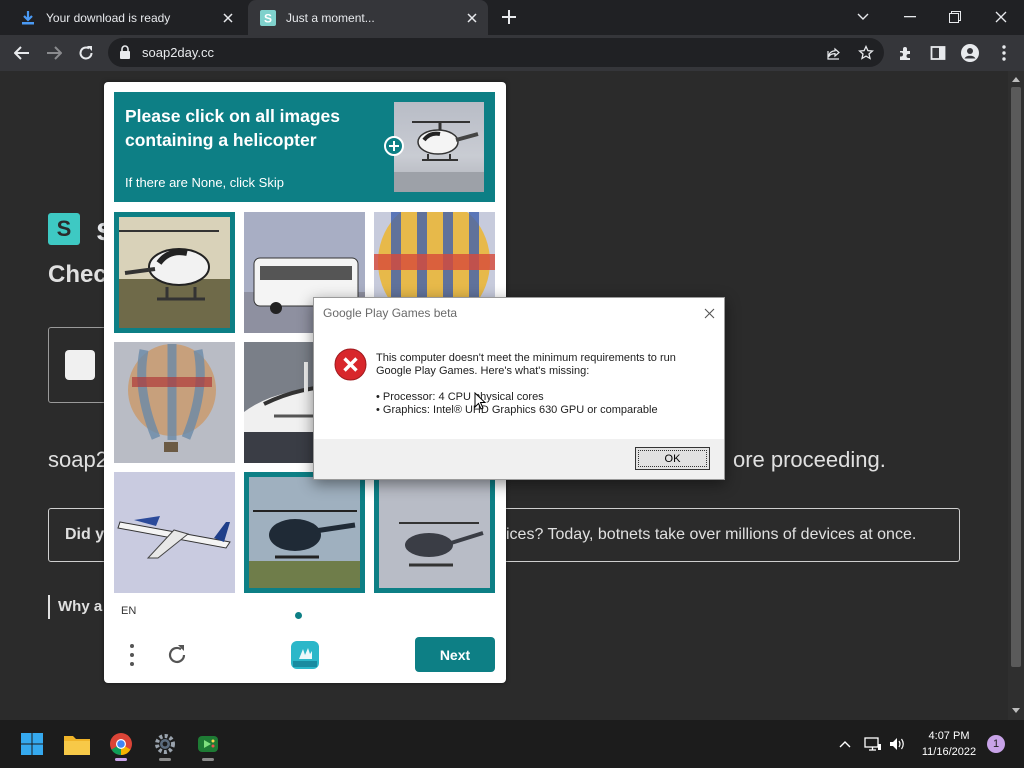 The image size is (1024, 768). Describe the element at coordinates (178, 52) in the screenshot. I see `url-text: soap2day.cc` at that location.